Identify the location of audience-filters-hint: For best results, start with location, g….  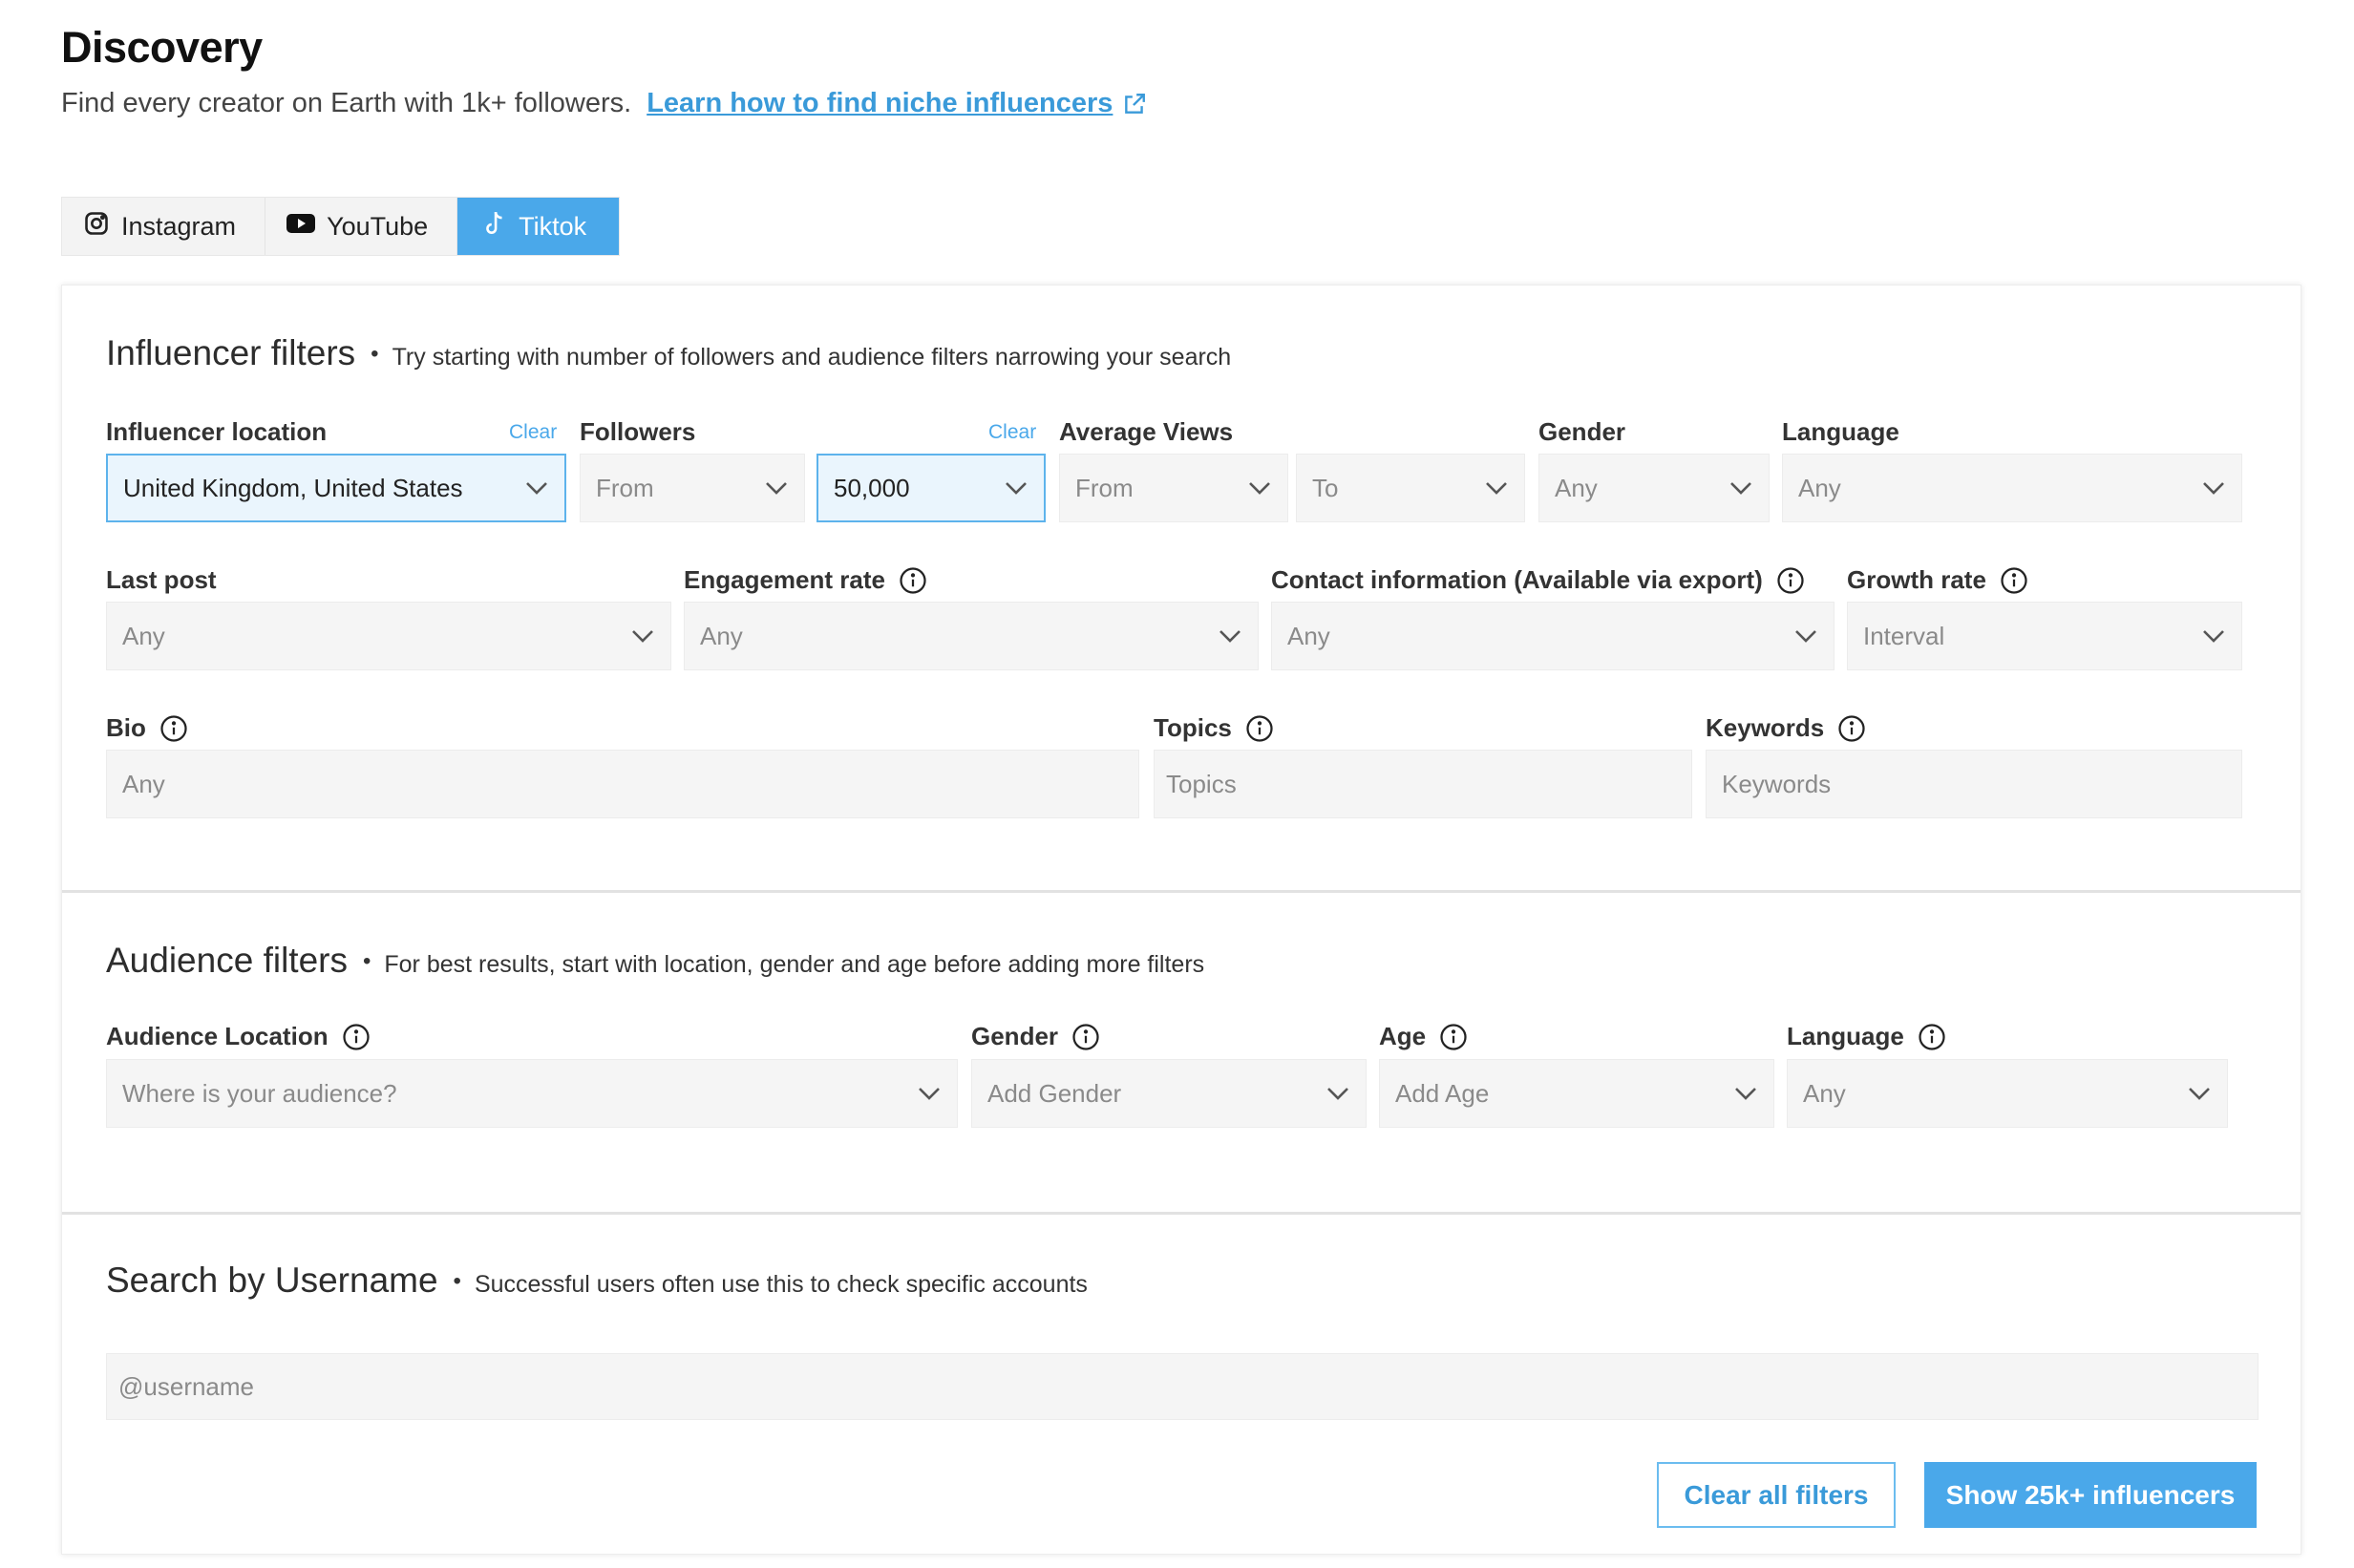
(795, 964).